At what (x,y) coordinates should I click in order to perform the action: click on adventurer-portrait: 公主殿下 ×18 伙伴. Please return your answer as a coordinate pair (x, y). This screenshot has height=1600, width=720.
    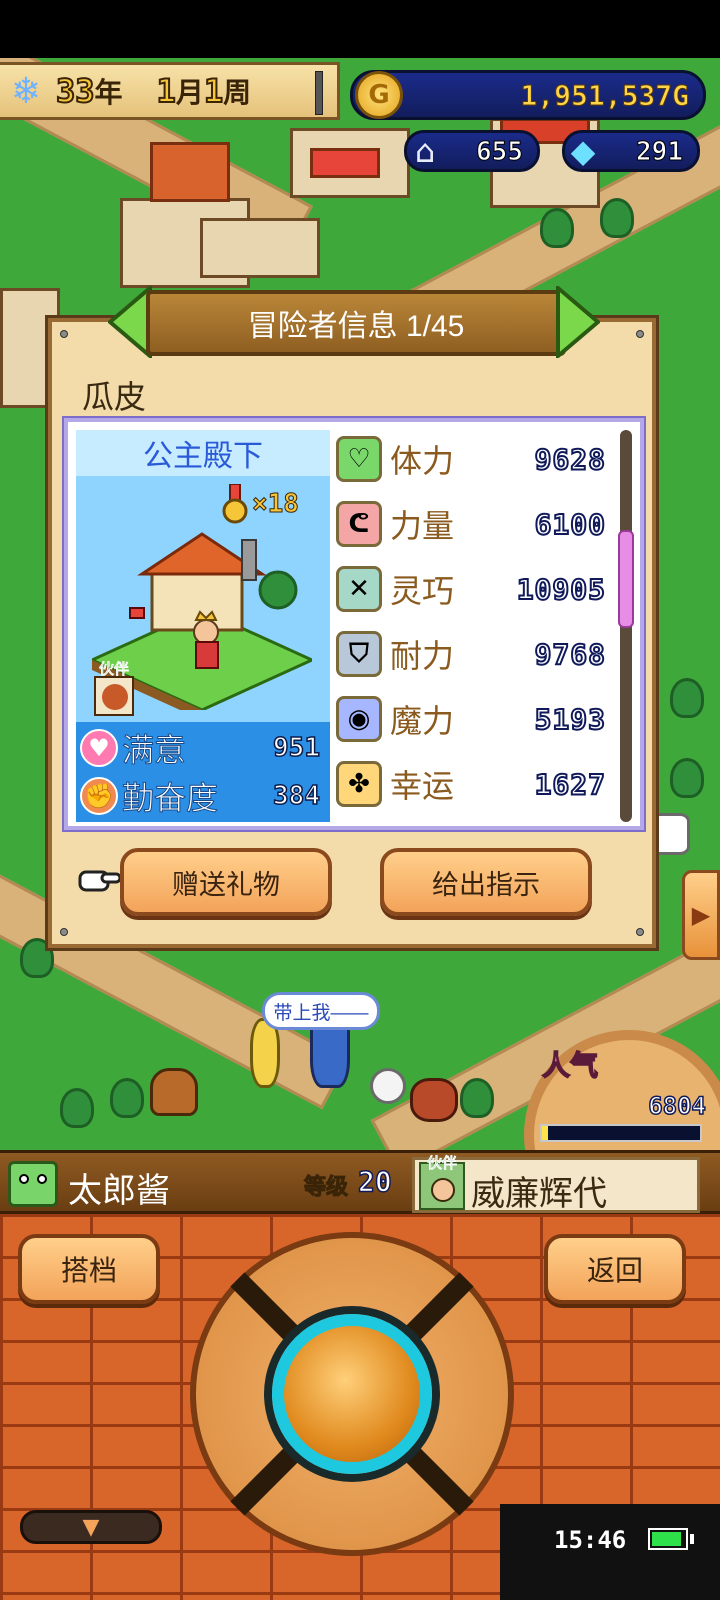
    Looking at the image, I should click on (203, 576).